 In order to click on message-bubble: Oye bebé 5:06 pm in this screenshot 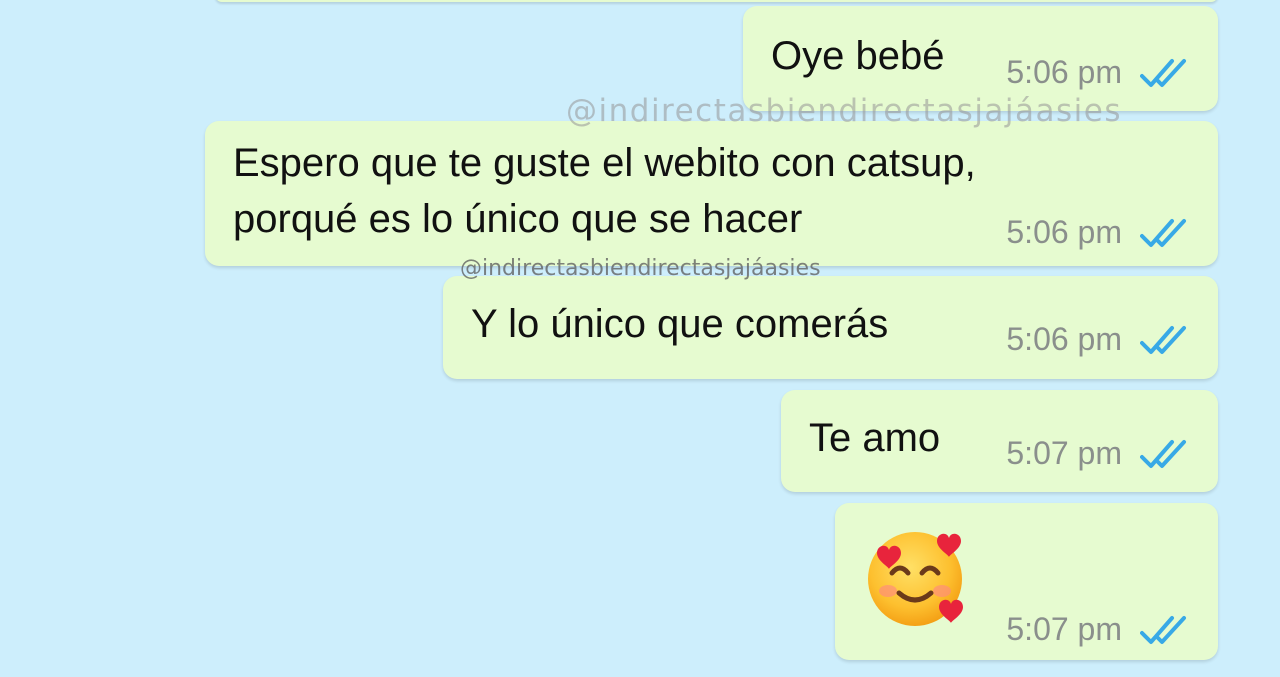, I will do `click(980, 58)`.